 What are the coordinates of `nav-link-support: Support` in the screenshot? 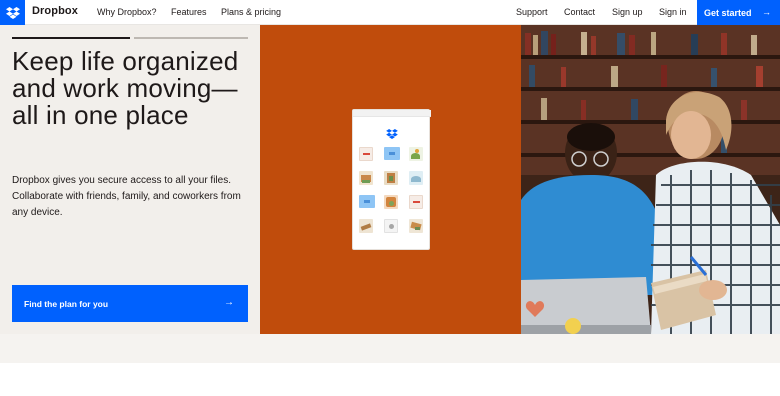 It's located at (532, 12).